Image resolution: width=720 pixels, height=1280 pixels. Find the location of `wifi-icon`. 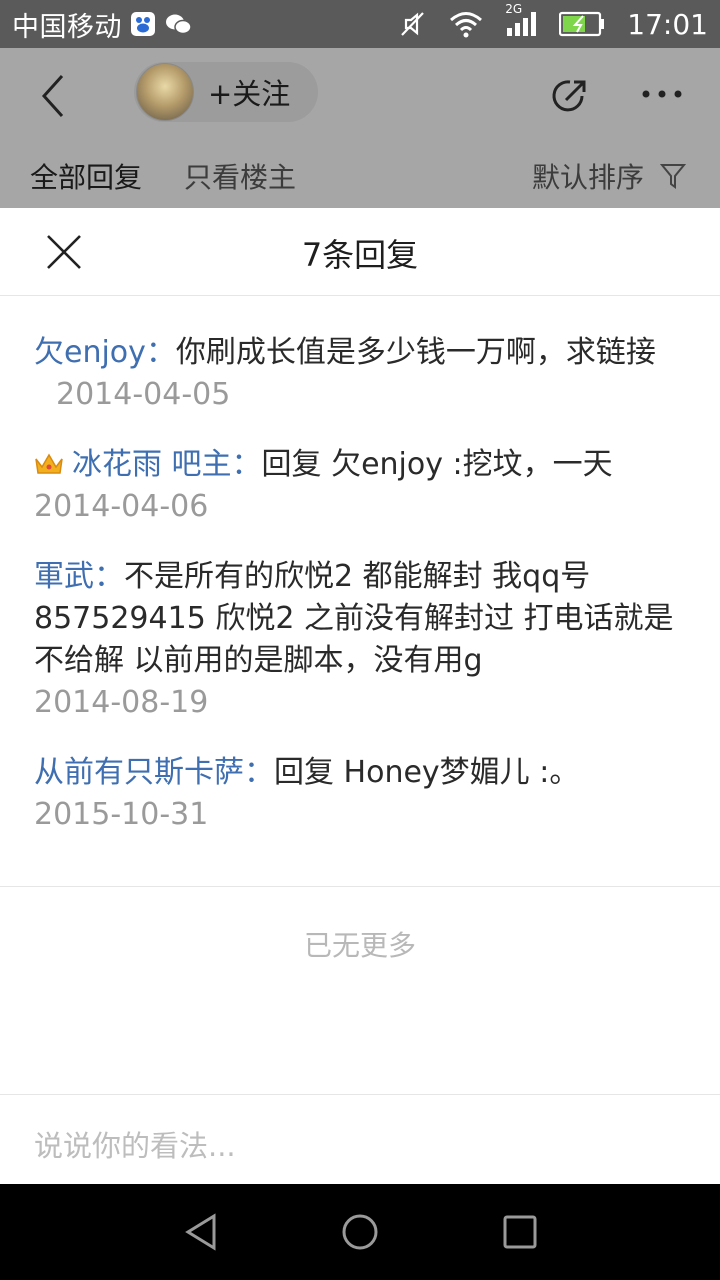

wifi-icon is located at coordinates (466, 24).